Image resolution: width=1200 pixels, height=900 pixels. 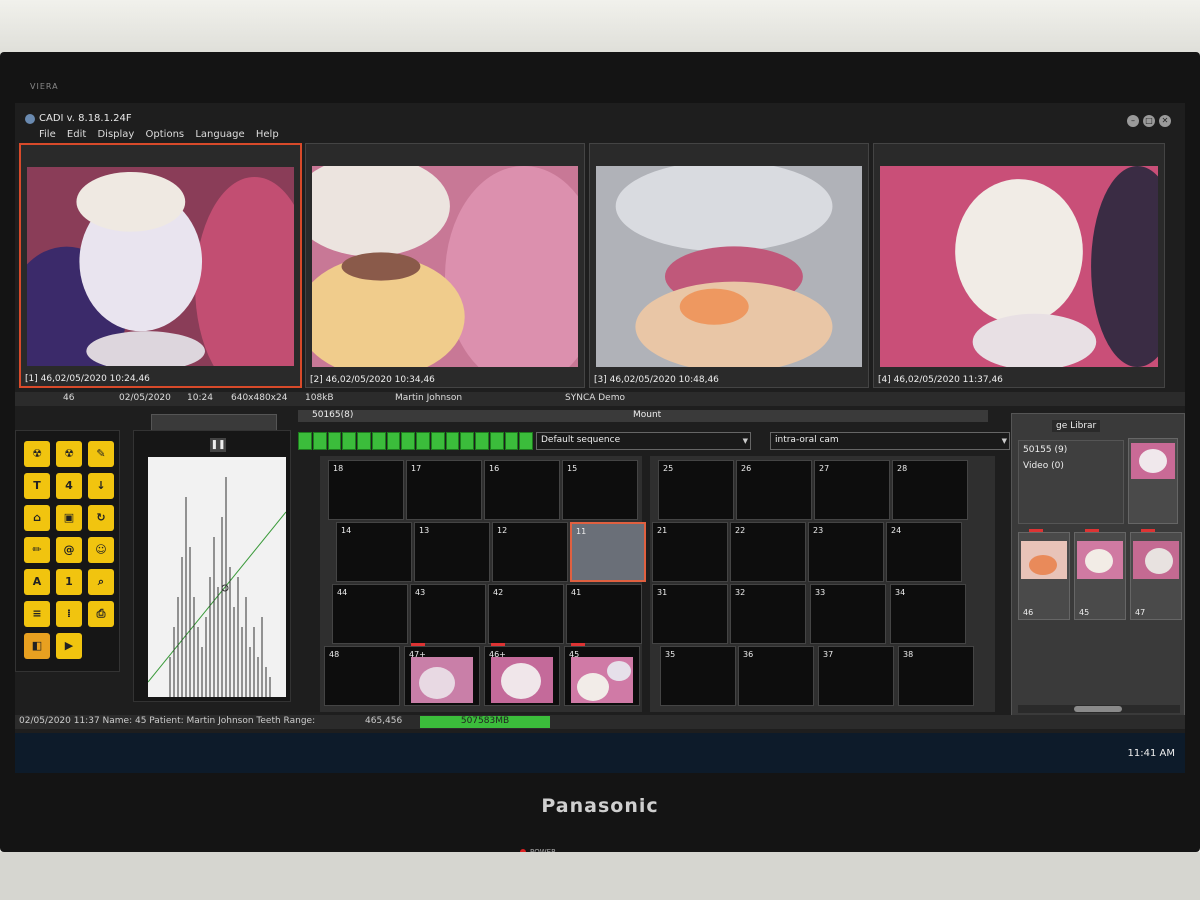 What do you see at coordinates (1153, 481) in the screenshot?
I see `preview-thumb` at bounding box center [1153, 481].